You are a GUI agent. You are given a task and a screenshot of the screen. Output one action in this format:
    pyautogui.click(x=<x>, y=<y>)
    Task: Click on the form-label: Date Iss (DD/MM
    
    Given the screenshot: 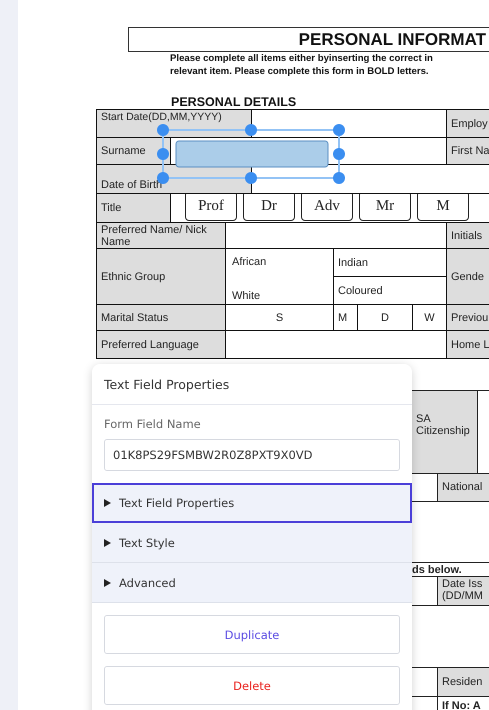 What is the action you would take?
    pyautogui.click(x=463, y=591)
    